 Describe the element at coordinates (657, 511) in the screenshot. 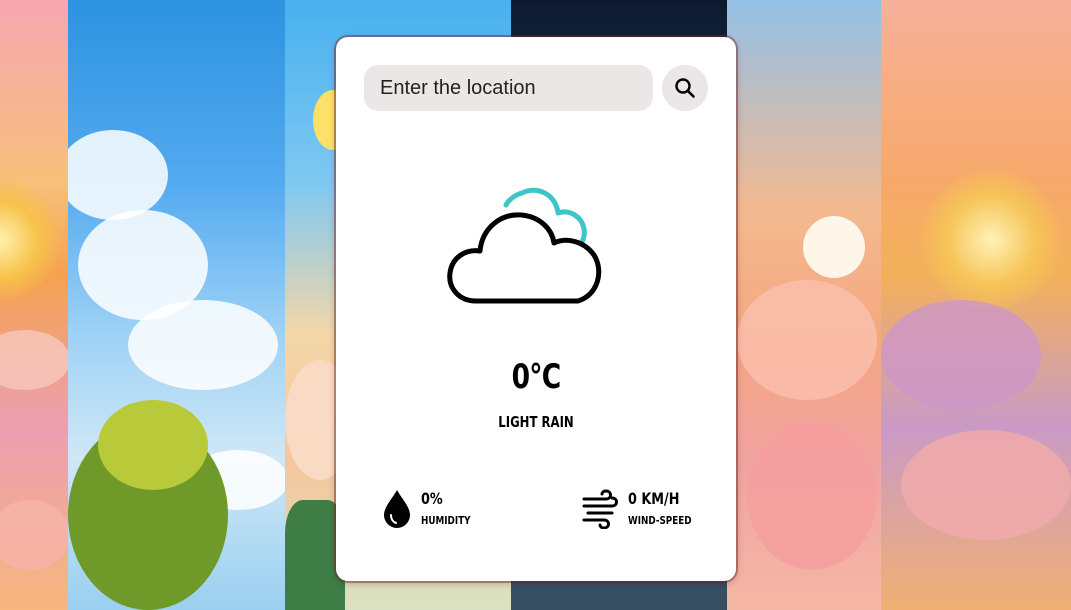

I see `wind-stat: 0 KM/H WIND-SPEED` at that location.